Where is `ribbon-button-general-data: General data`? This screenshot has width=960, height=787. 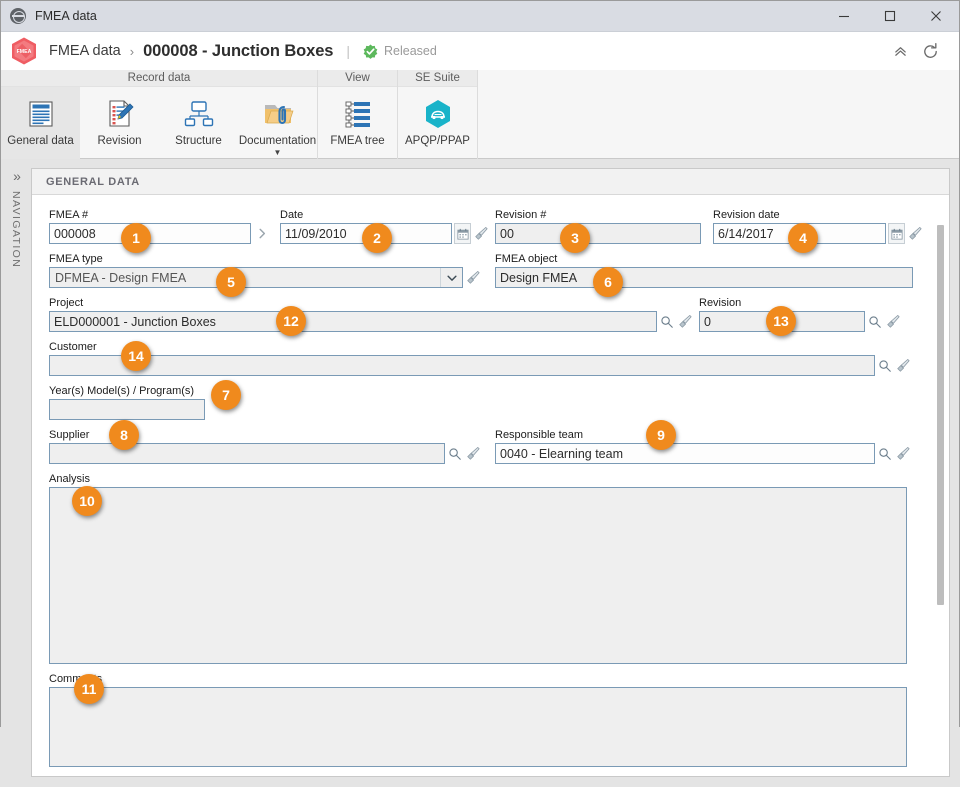
ribbon-button-general-data: General data is located at coordinates (40, 123).